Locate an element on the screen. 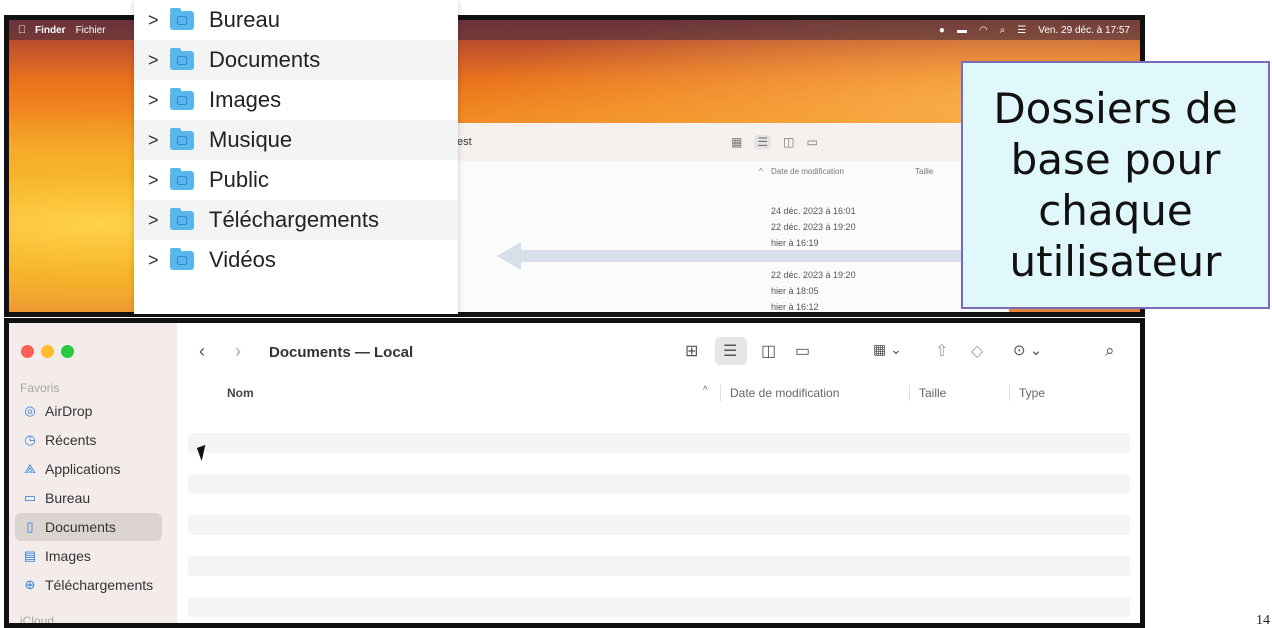 The width and height of the screenshot is (1272, 628). folder-label: Téléchargements is located at coordinates (294, 219).